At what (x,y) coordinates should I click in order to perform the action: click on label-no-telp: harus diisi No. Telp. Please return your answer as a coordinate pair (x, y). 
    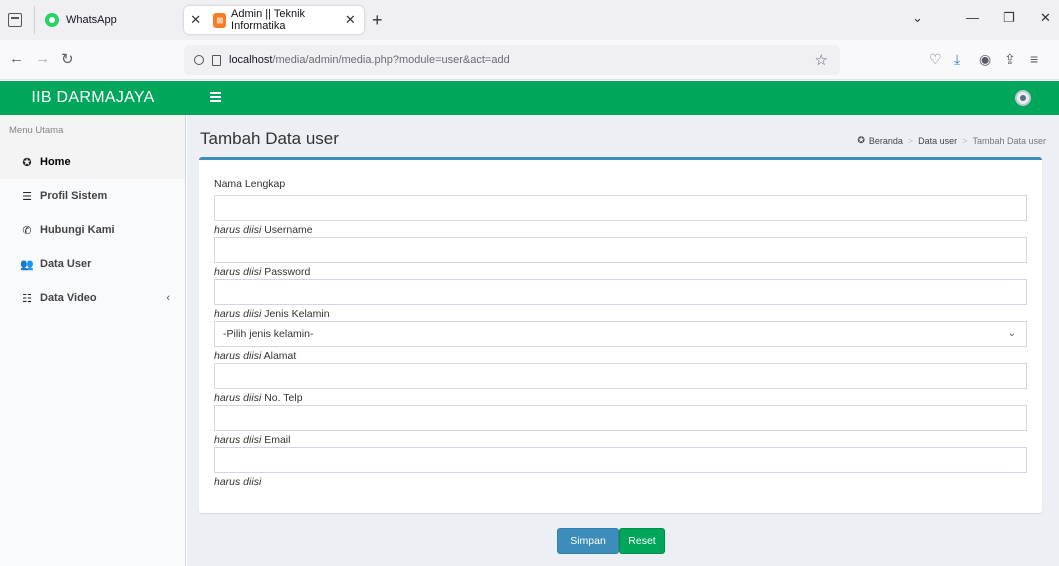
    Looking at the image, I should click on (258, 398).